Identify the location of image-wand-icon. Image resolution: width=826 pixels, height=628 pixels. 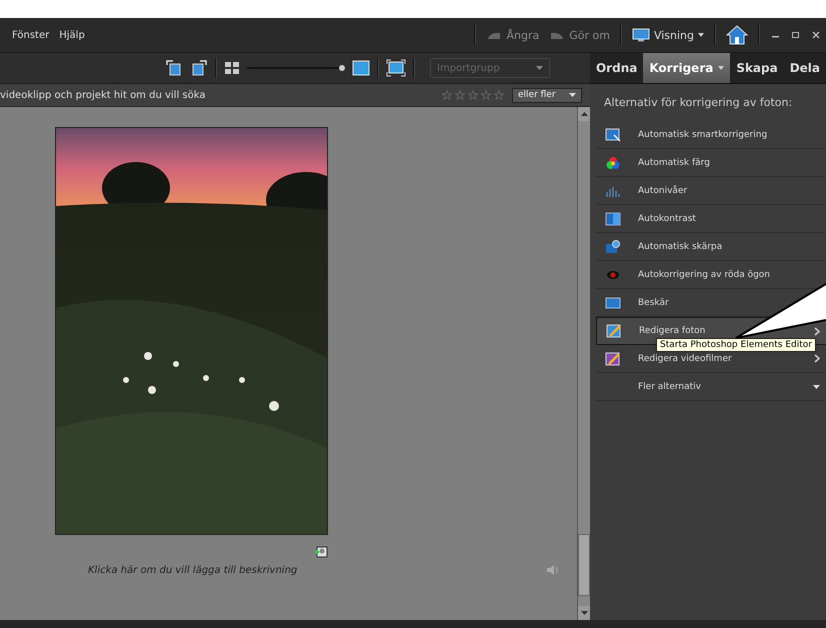
(613, 135).